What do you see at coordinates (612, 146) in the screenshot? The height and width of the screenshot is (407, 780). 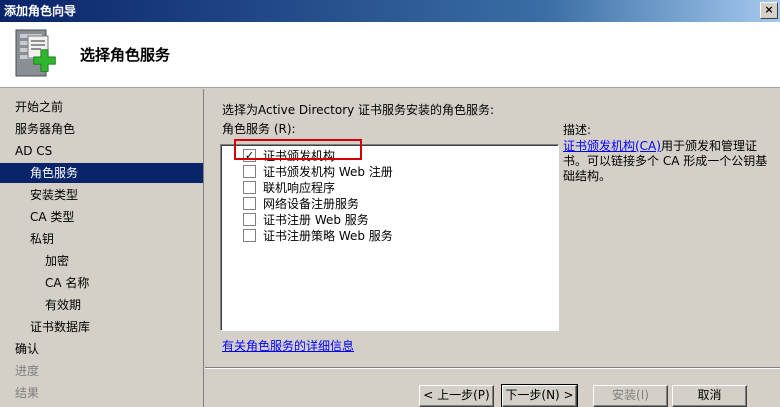 I see `description-ca-link: 证书颁发机构(CA)` at bounding box center [612, 146].